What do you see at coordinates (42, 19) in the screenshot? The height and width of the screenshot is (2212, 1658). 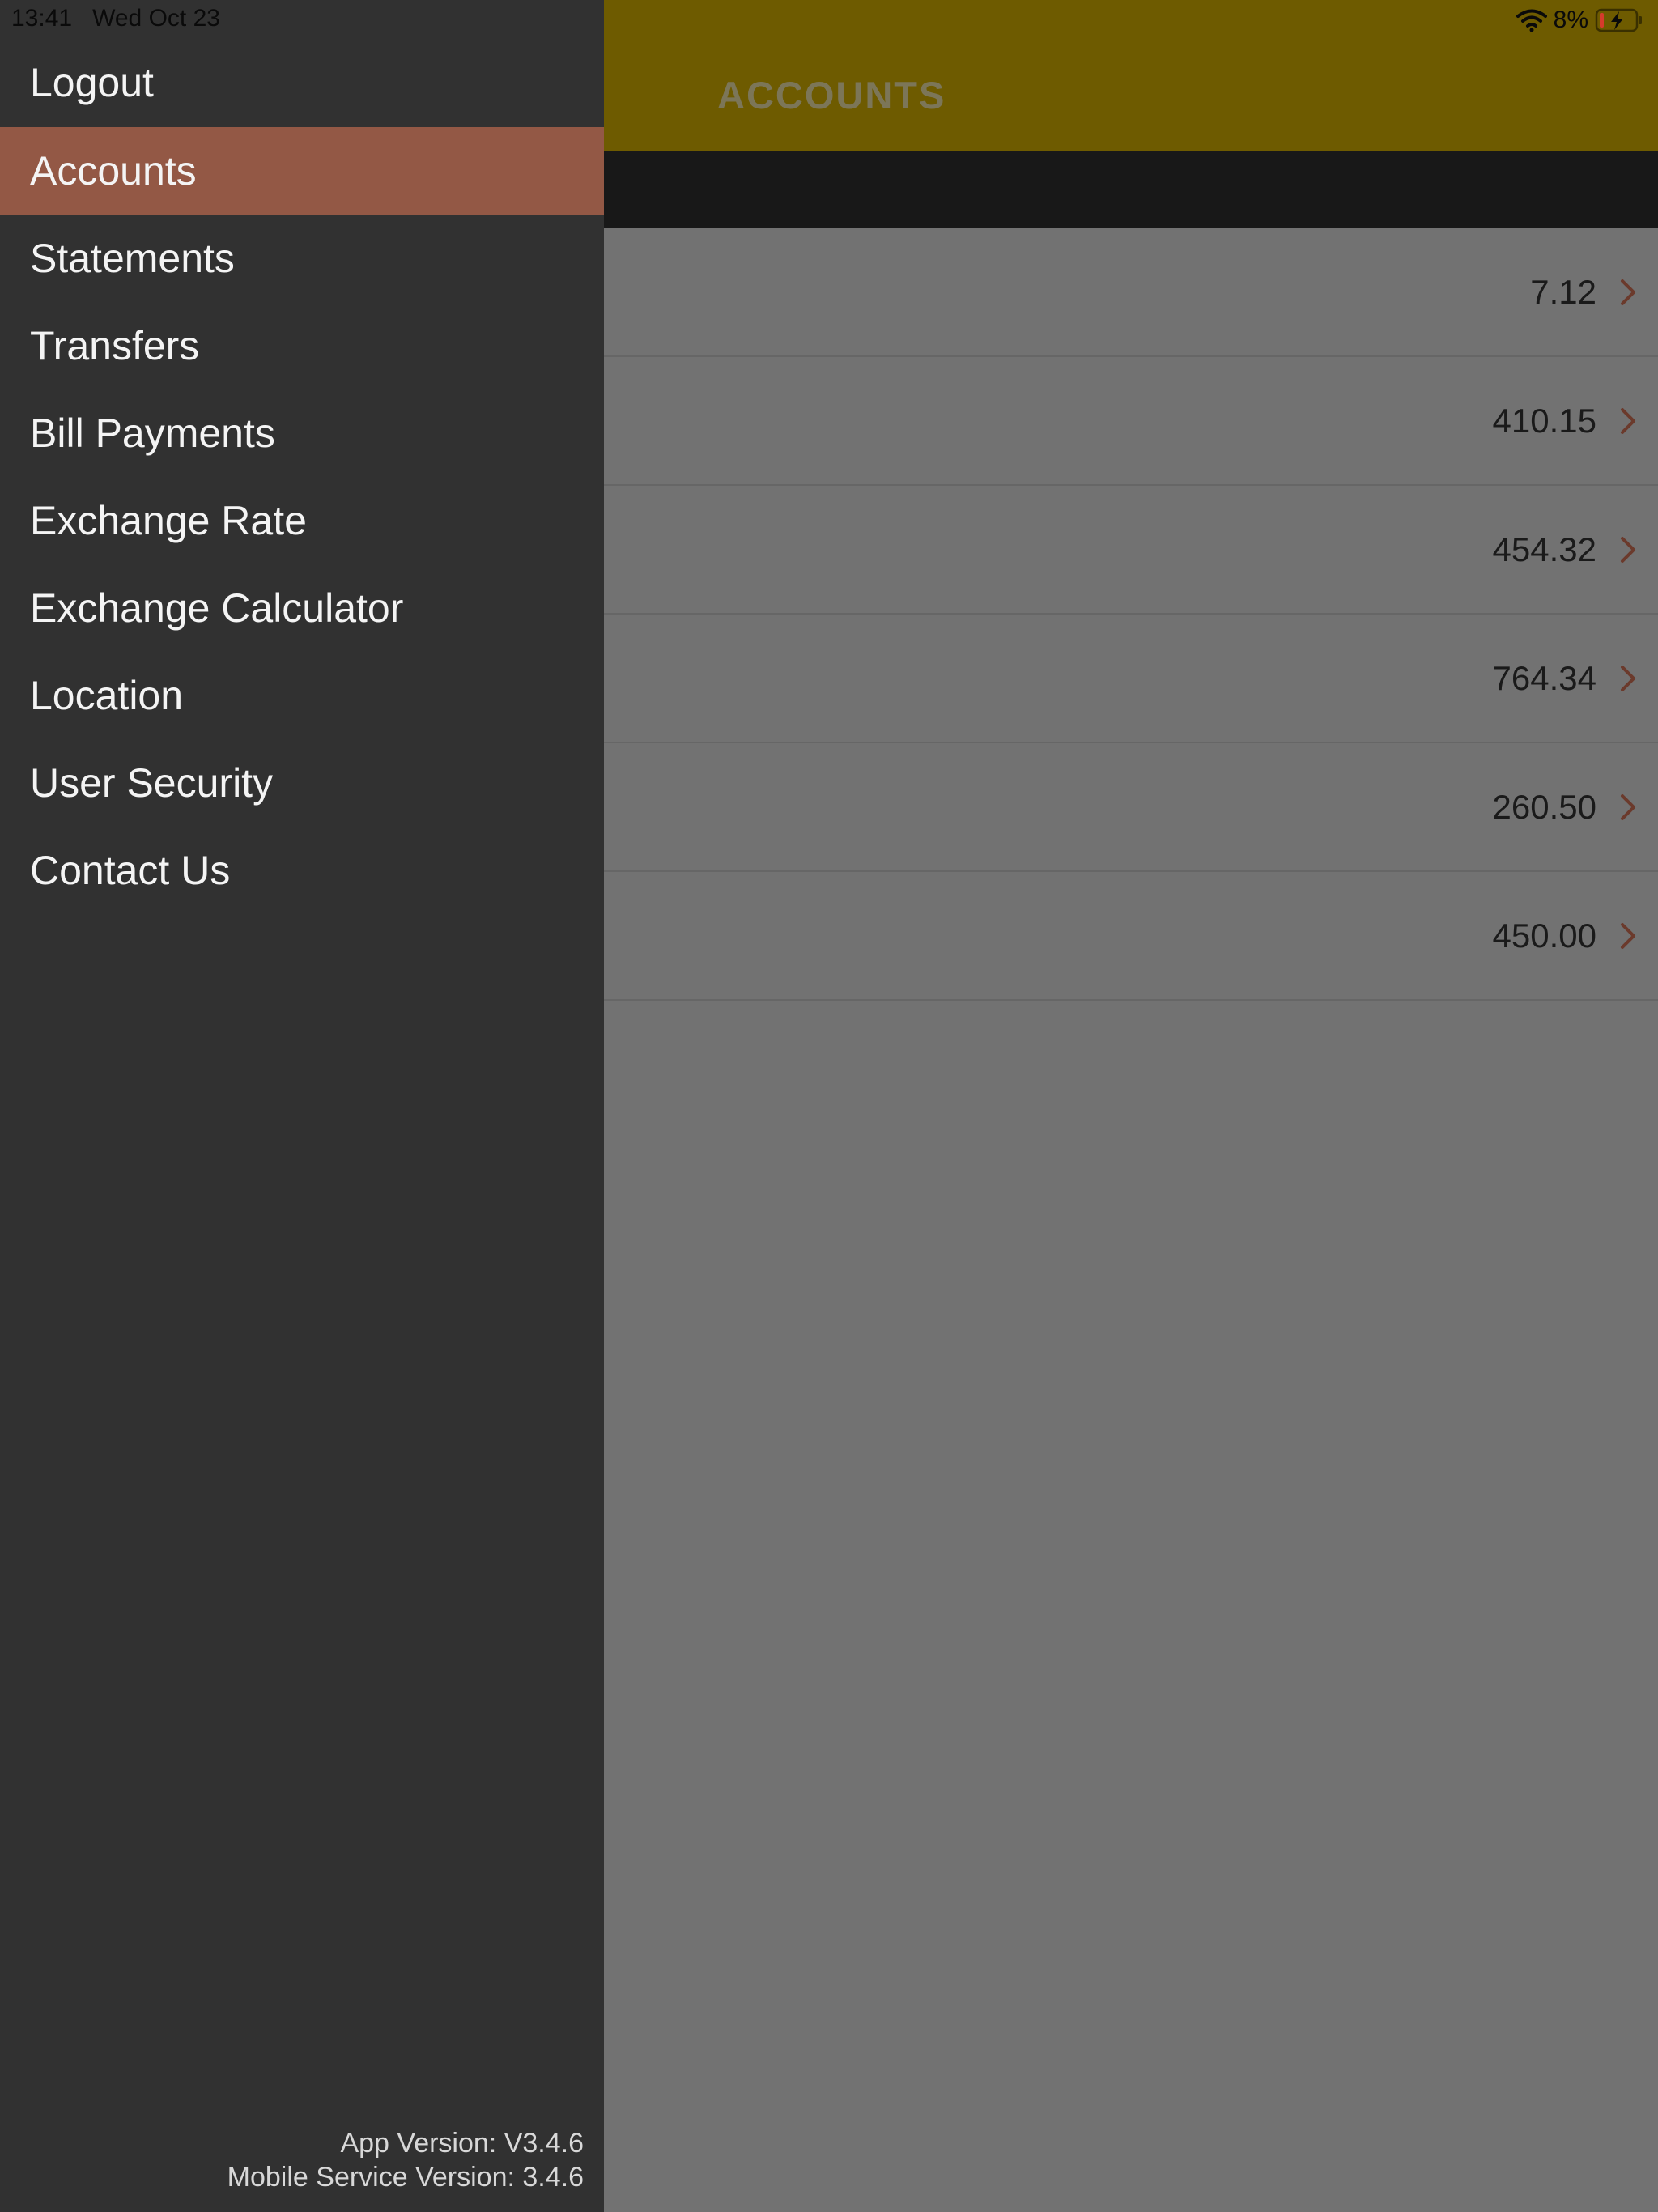 I see `status-clock: 13:41` at bounding box center [42, 19].